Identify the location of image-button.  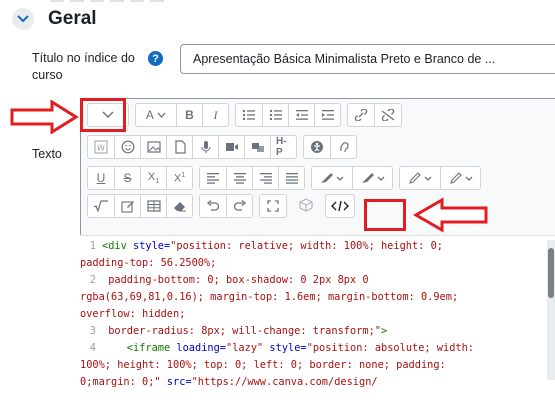
(153, 147).